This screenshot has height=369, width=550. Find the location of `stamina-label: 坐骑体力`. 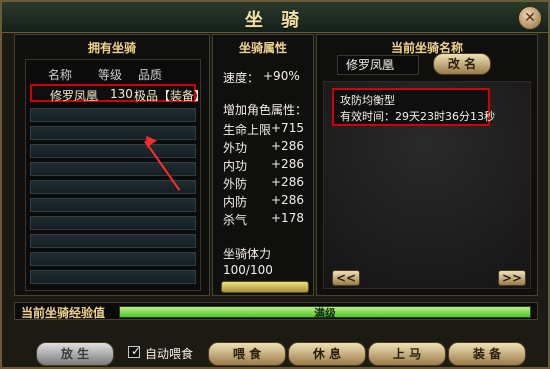

stamina-label: 坐骑体力 is located at coordinates (247, 254).